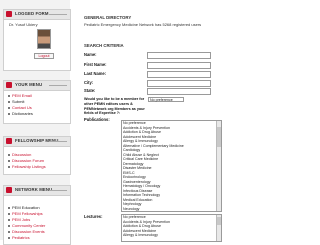 The width and height of the screenshot is (320, 245). What do you see at coordinates (179, 55) in the screenshot?
I see `name-input` at bounding box center [179, 55].